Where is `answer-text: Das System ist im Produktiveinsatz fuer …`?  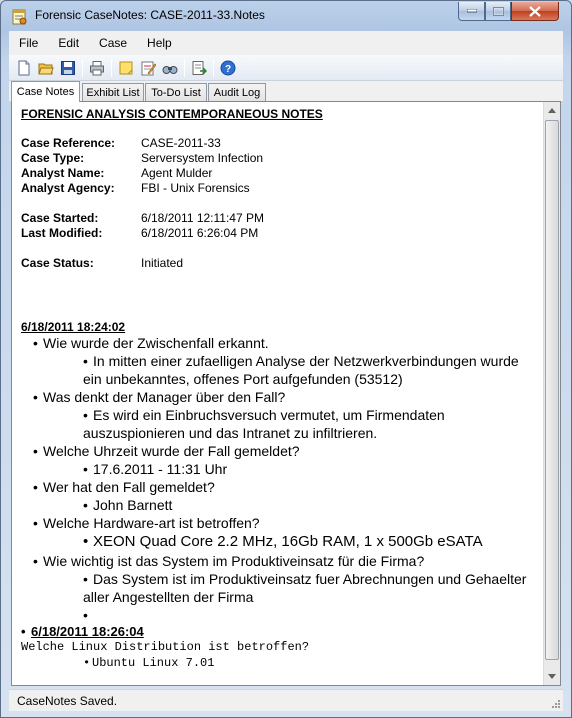 answer-text: Das System ist im Produktiveinsatz fuer … is located at coordinates (305, 588).